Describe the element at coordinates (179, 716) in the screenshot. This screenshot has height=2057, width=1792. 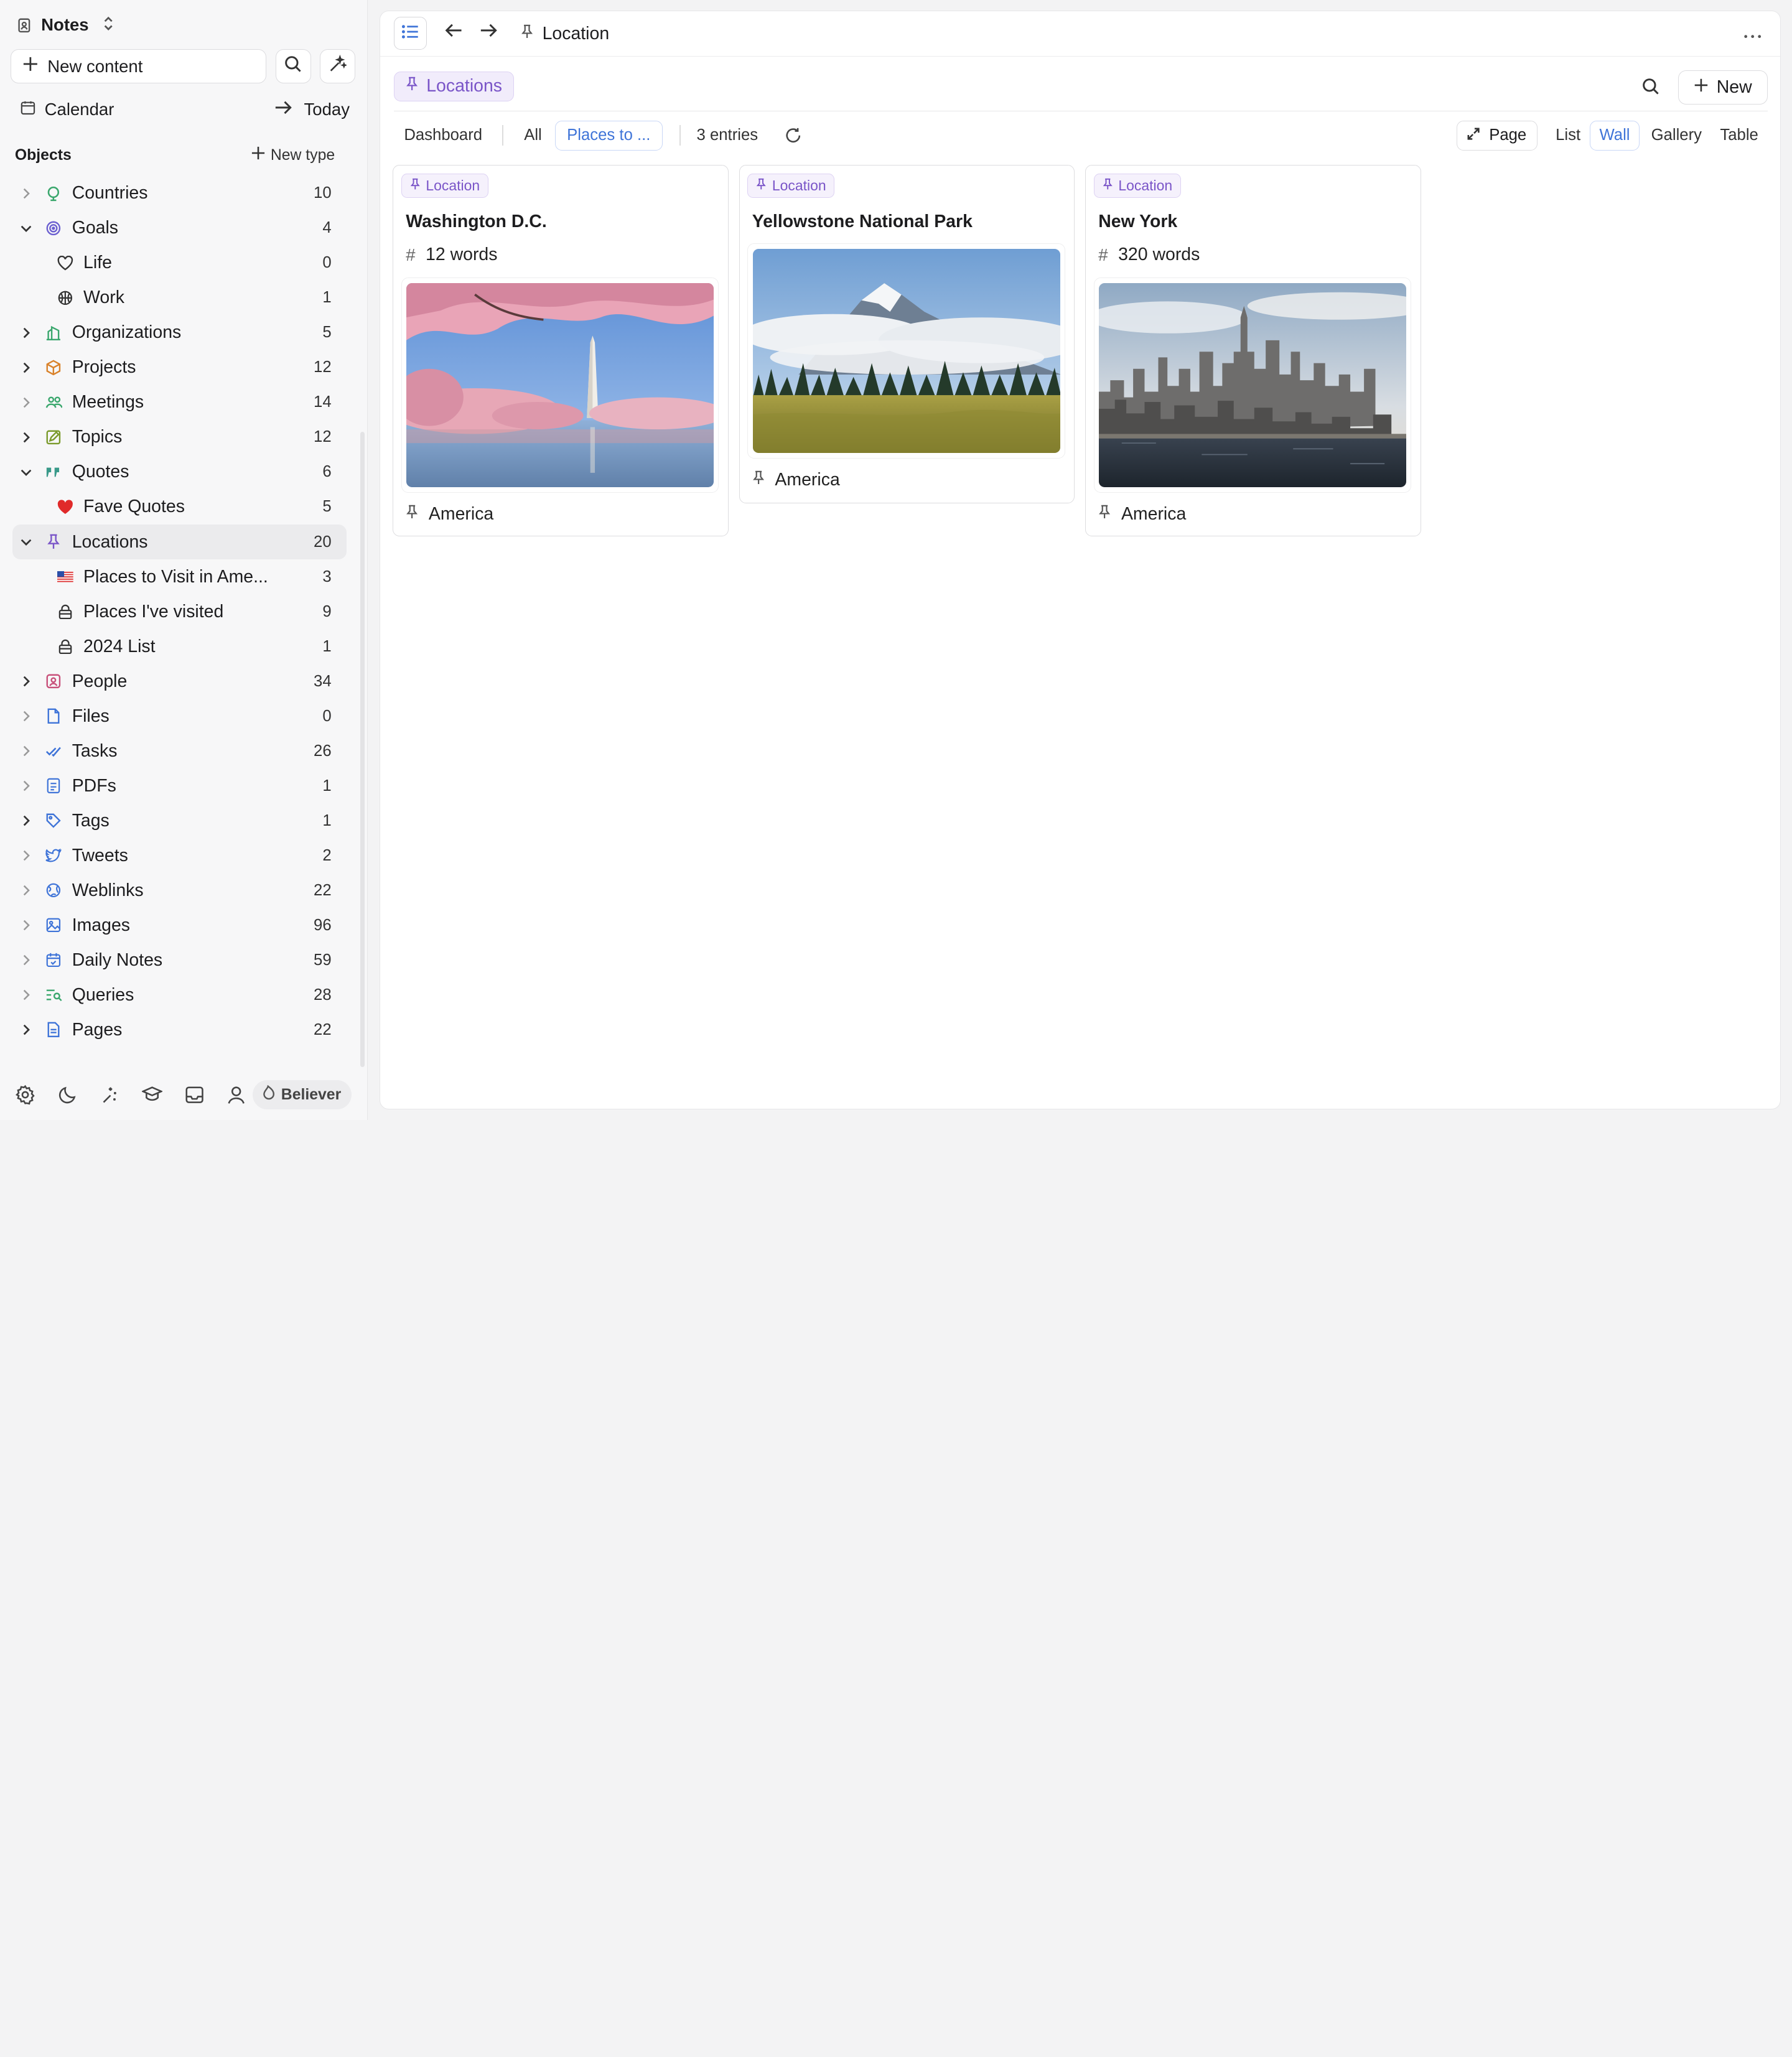
I see `sidebar-item-files: Files 0` at that location.